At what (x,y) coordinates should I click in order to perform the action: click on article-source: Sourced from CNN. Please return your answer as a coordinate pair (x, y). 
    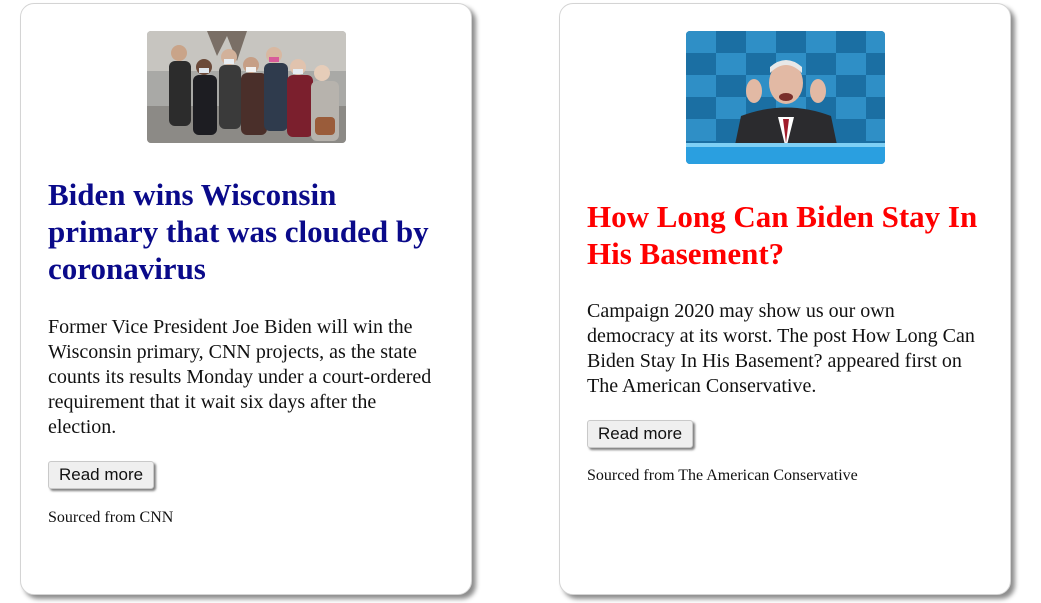
    Looking at the image, I should click on (111, 517).